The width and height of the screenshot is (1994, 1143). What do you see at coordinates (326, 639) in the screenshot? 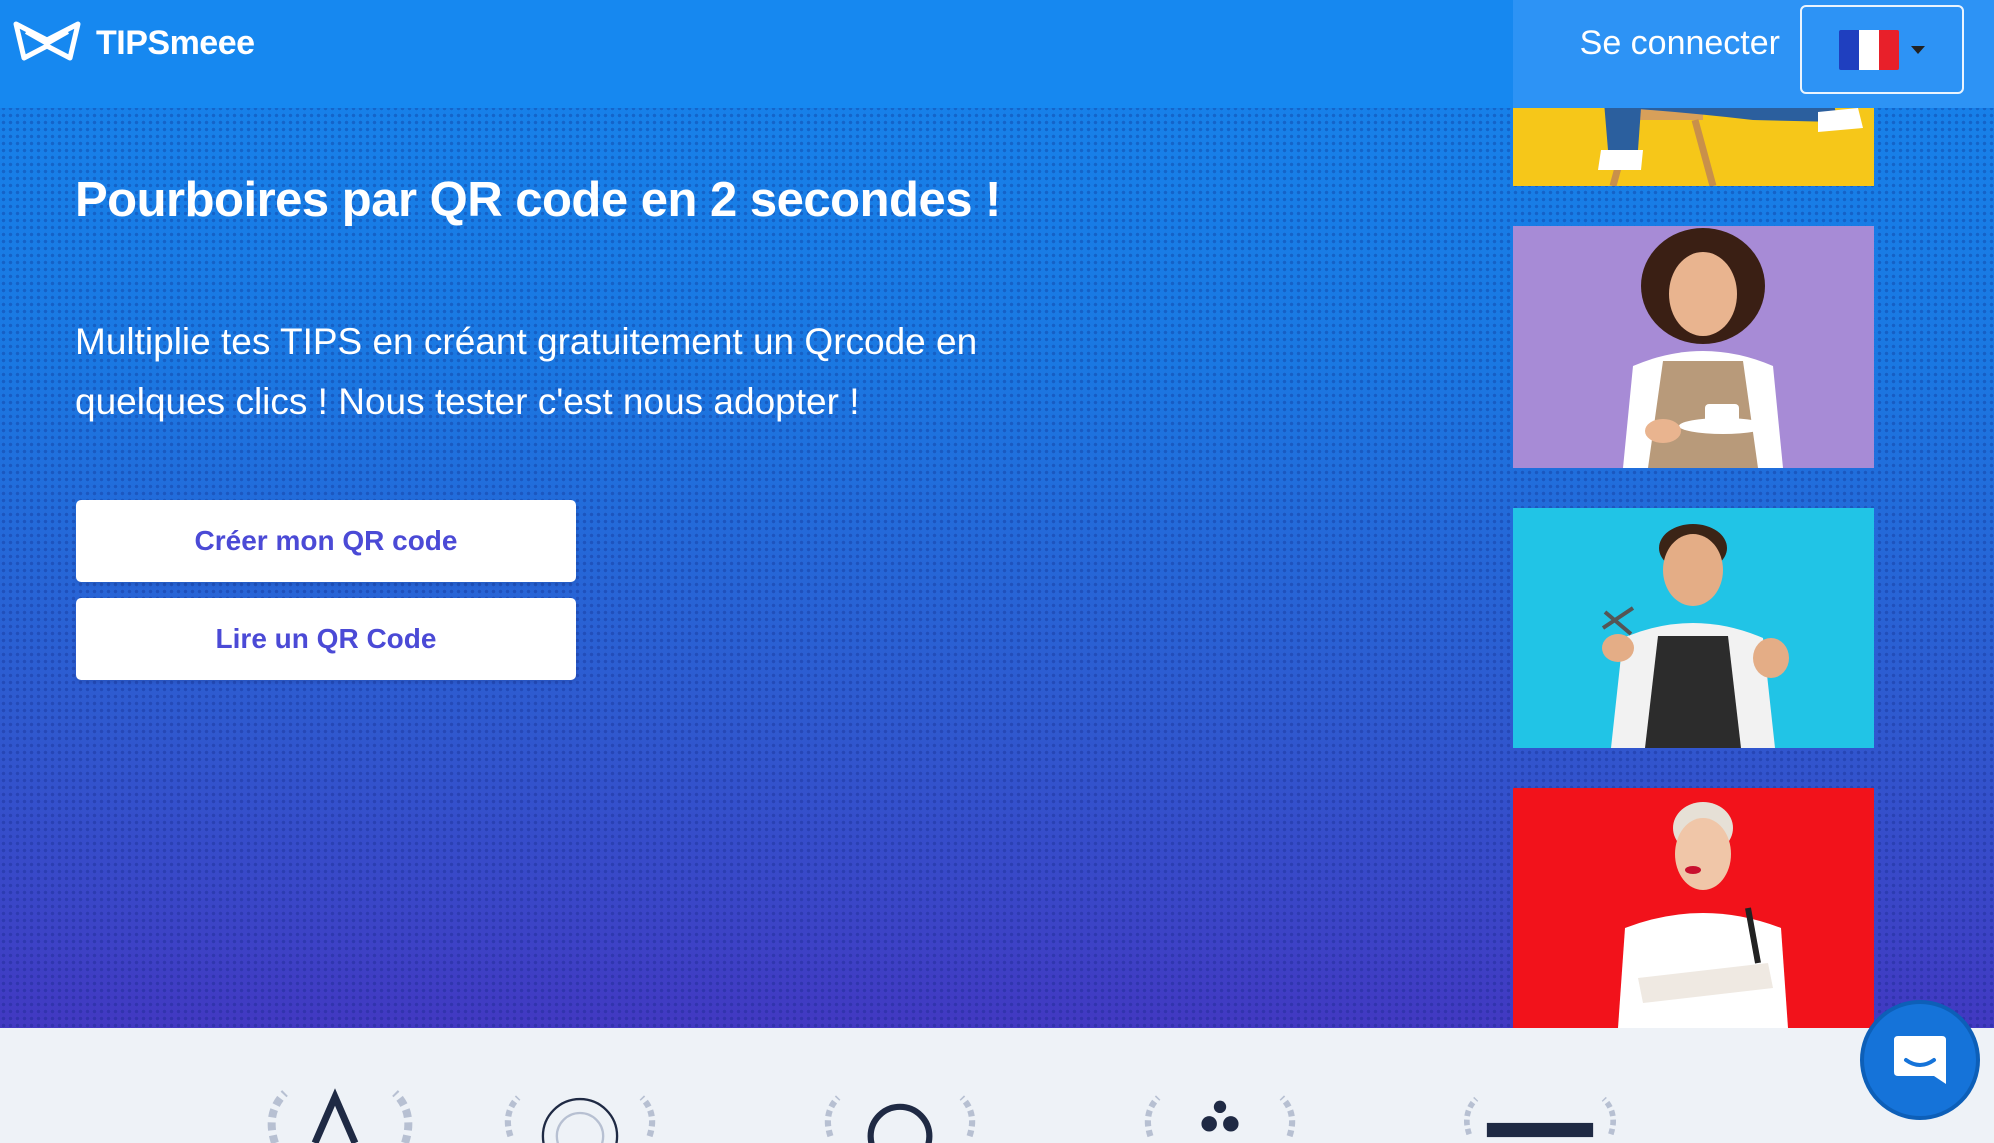
I see `read-qr-button: Lire un QR Code` at bounding box center [326, 639].